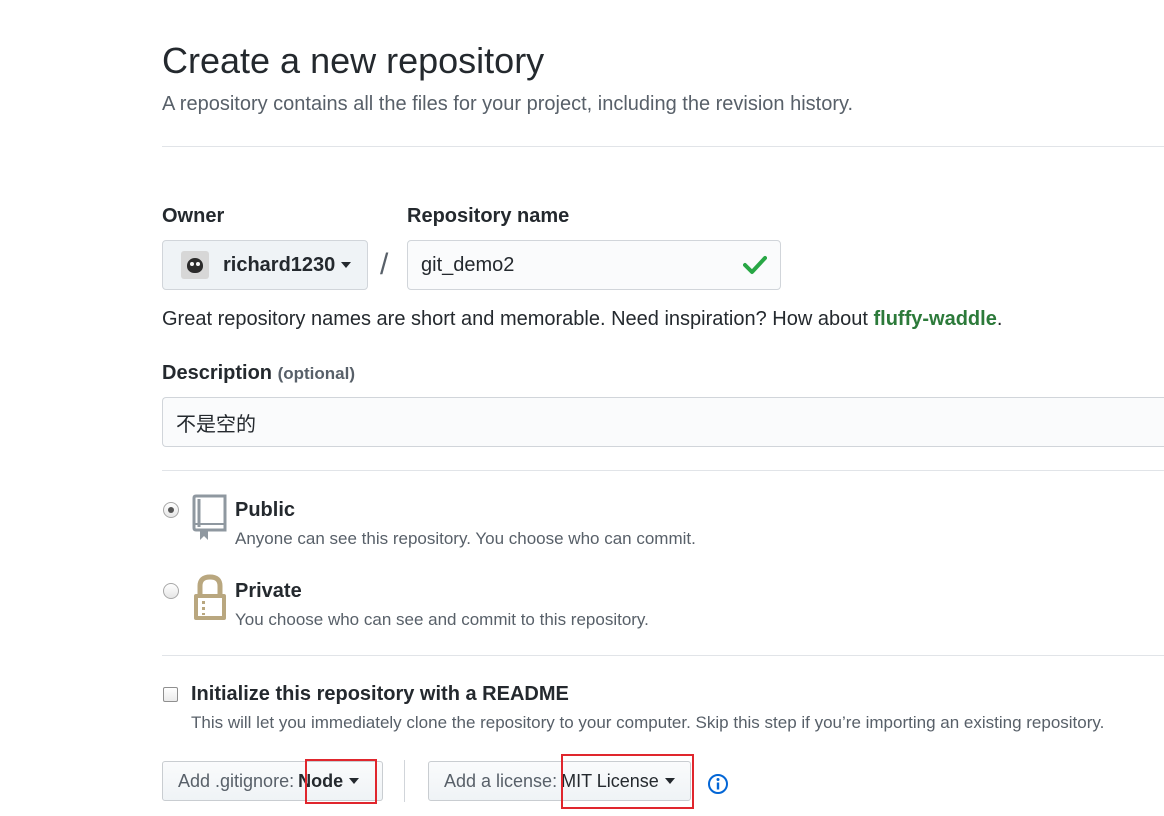  What do you see at coordinates (268, 591) in the screenshot?
I see `private-title: Private` at bounding box center [268, 591].